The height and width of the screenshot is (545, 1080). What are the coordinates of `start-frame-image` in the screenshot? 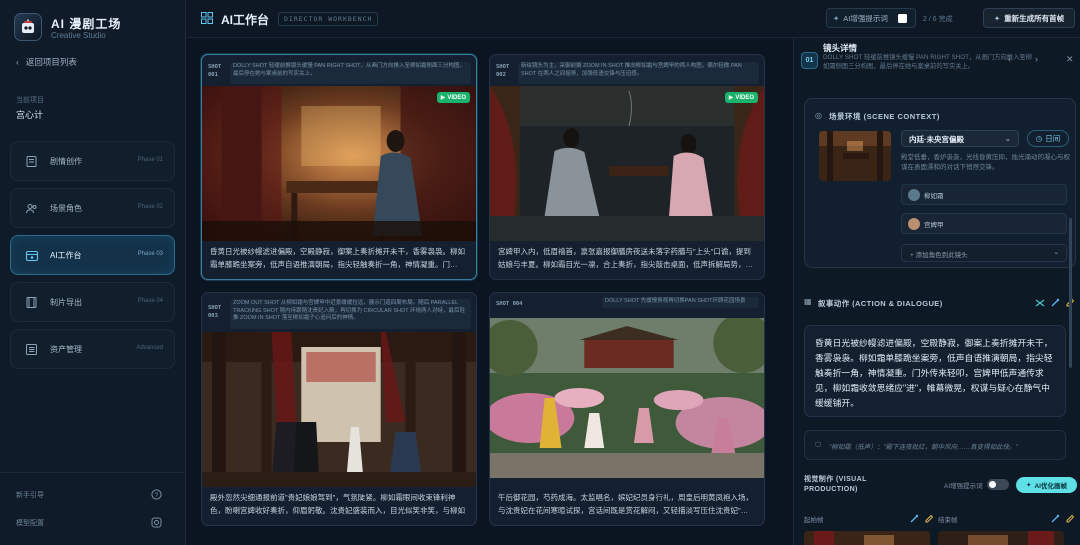 It's located at (867, 538).